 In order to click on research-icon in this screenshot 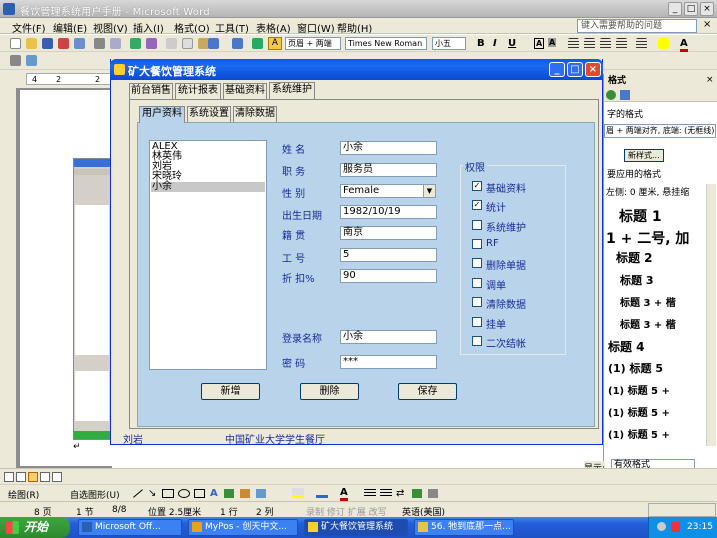, I will do `click(151, 43)`.